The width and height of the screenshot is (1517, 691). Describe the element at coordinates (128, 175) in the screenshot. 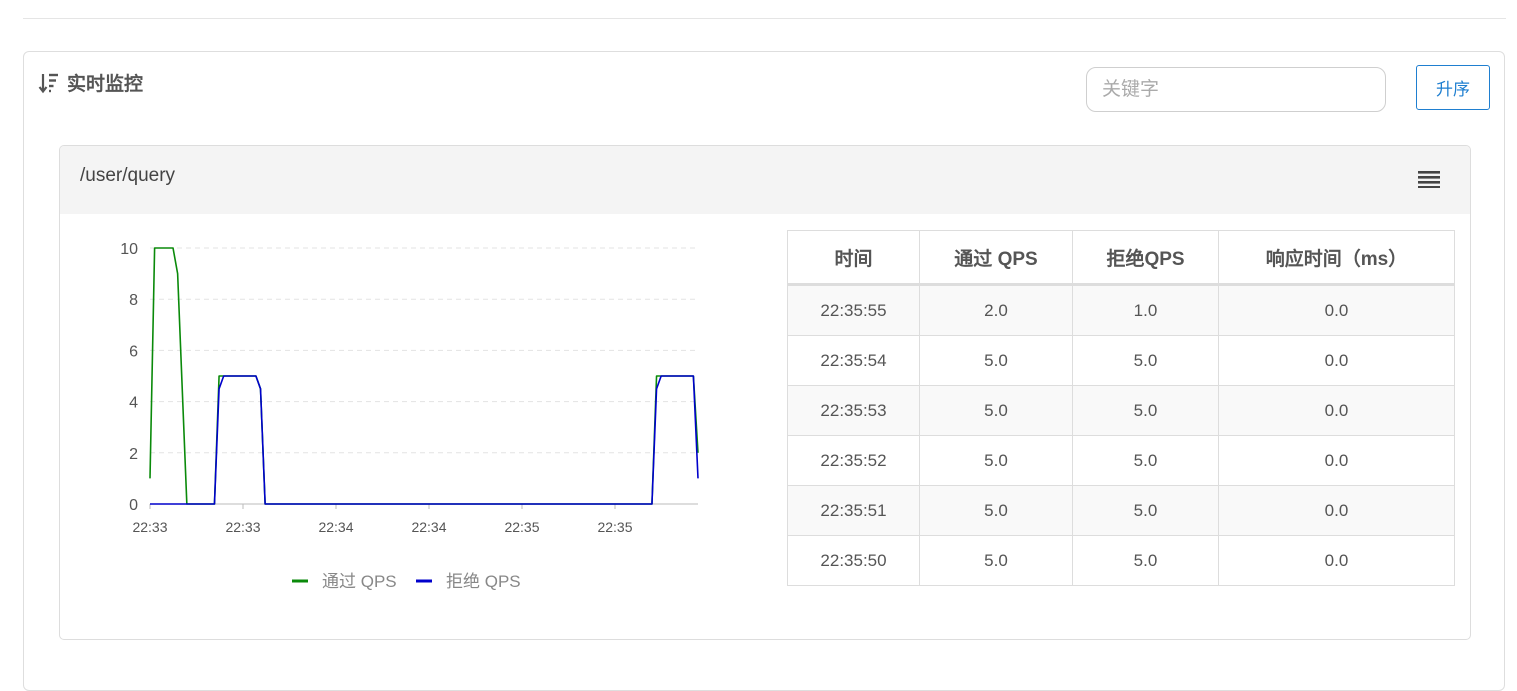

I see `resource-name: /user/query` at that location.